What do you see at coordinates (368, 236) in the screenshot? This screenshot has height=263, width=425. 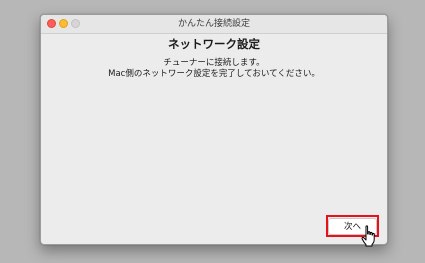 I see `hand-pointer-icon` at bounding box center [368, 236].